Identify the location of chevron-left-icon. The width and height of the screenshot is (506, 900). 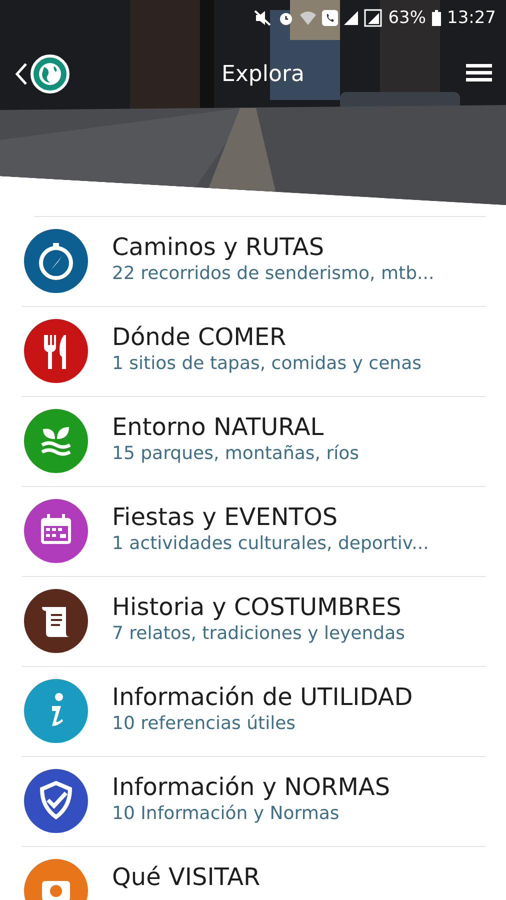
(21, 74).